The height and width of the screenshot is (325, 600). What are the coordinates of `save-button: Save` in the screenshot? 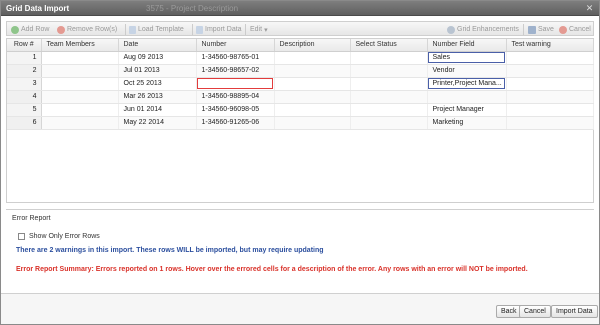 It's located at (541, 29).